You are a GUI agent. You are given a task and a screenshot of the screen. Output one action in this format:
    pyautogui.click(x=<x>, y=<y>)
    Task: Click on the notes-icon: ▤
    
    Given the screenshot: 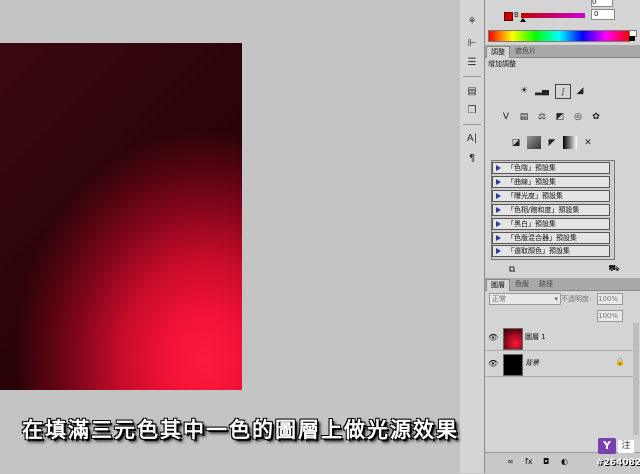 What is the action you would take?
    pyautogui.click(x=472, y=91)
    